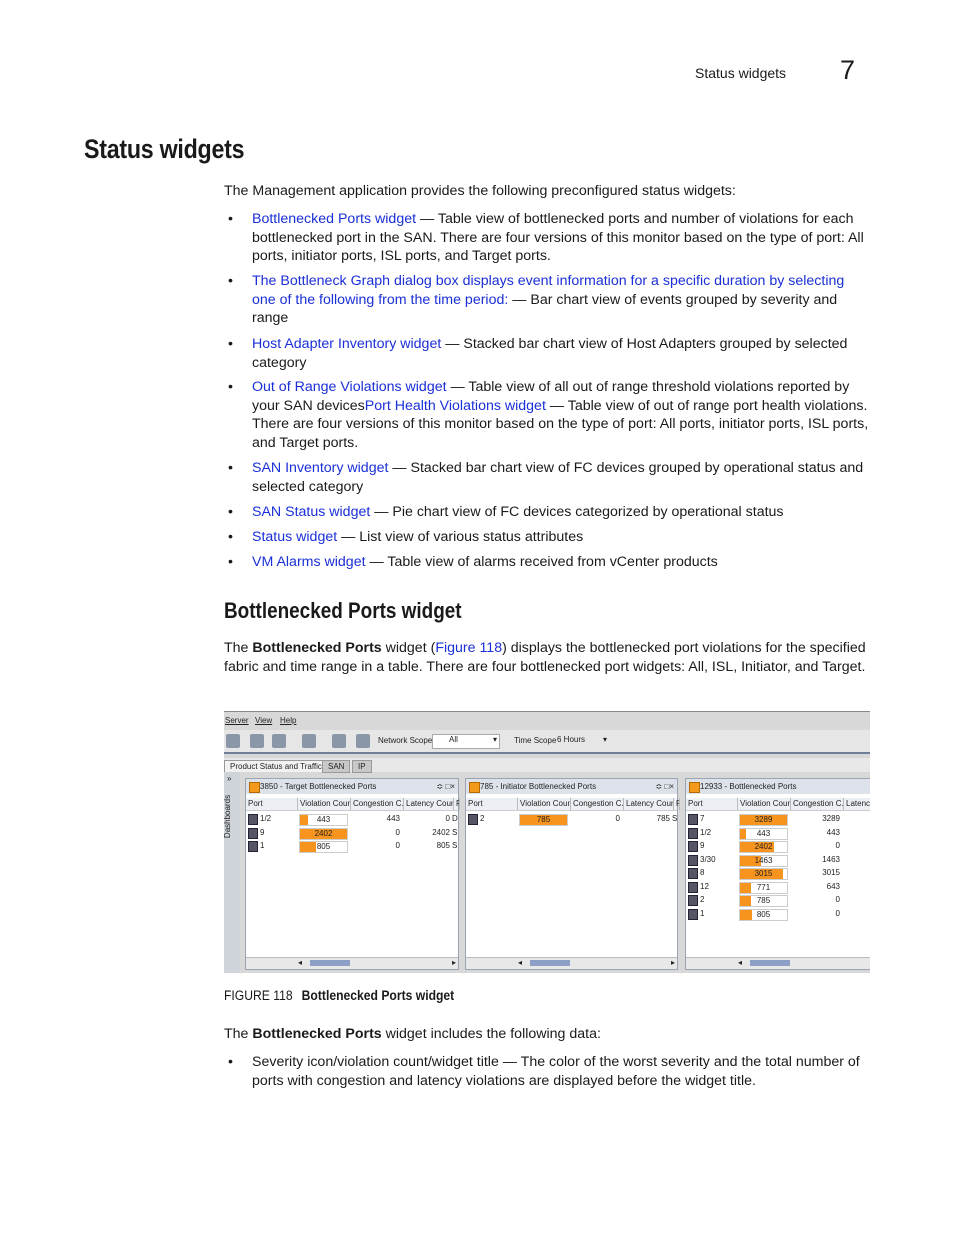 This screenshot has height=1235, width=954. What do you see at coordinates (763, 914) in the screenshot?
I see `violation-bar: 805` at bounding box center [763, 914].